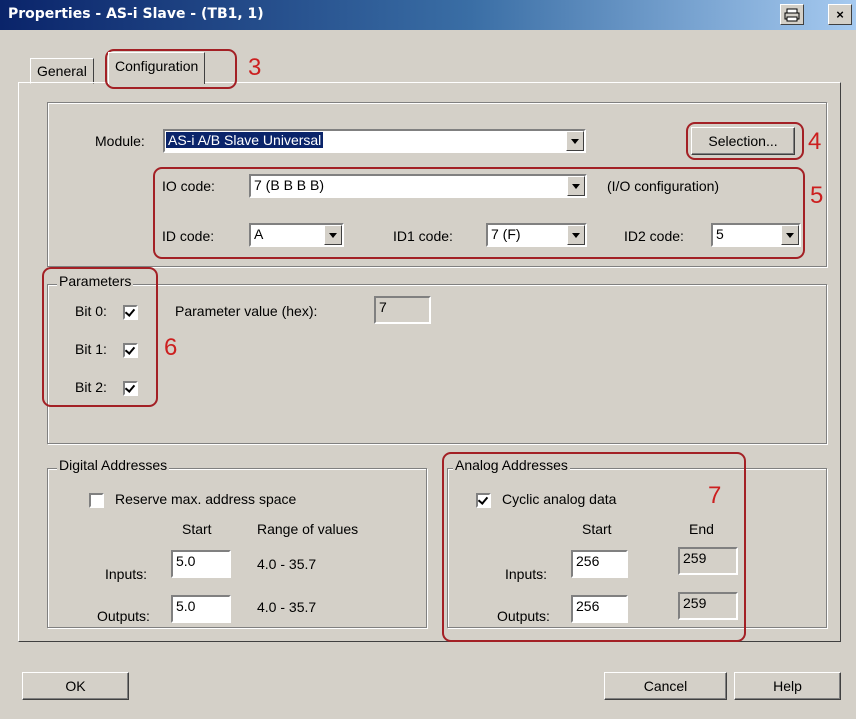 This screenshot has height=719, width=856. What do you see at coordinates (245, 140) in the screenshot?
I see `module-value: AS-i A/B Slave Universal` at bounding box center [245, 140].